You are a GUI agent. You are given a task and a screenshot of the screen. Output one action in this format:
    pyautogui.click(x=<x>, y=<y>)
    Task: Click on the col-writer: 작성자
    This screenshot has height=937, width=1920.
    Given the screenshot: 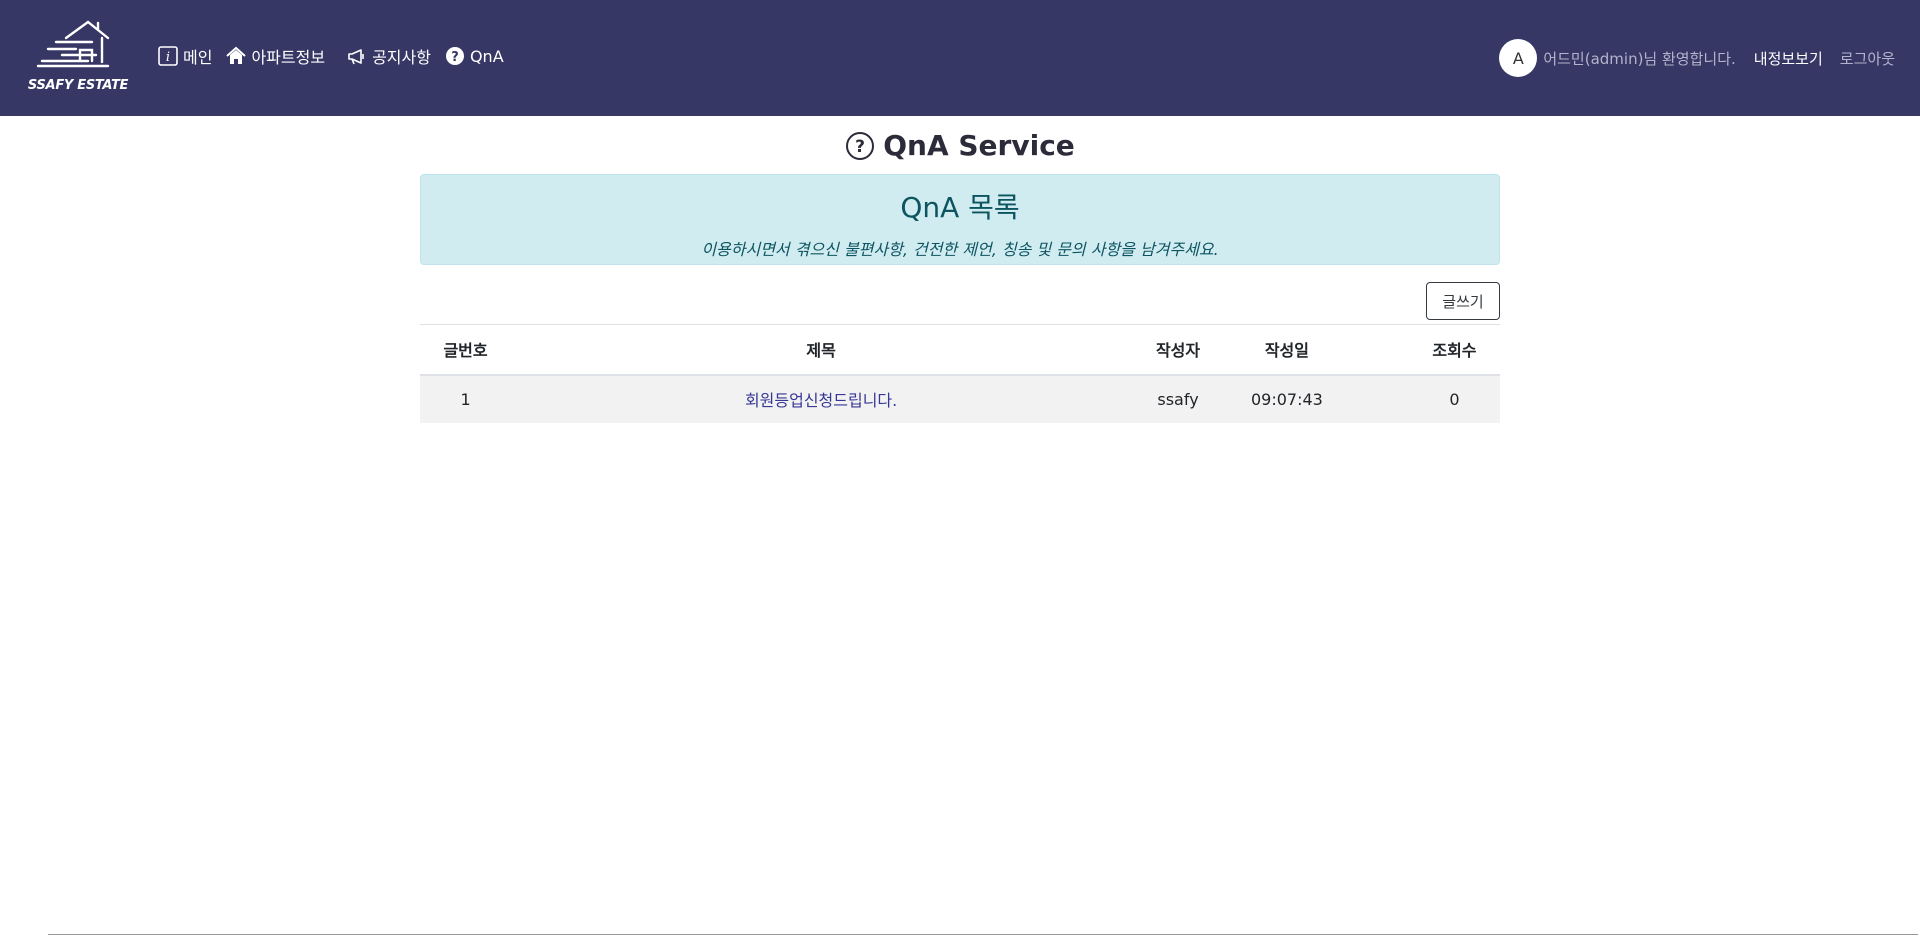 What is the action you would take?
    pyautogui.click(x=1178, y=350)
    